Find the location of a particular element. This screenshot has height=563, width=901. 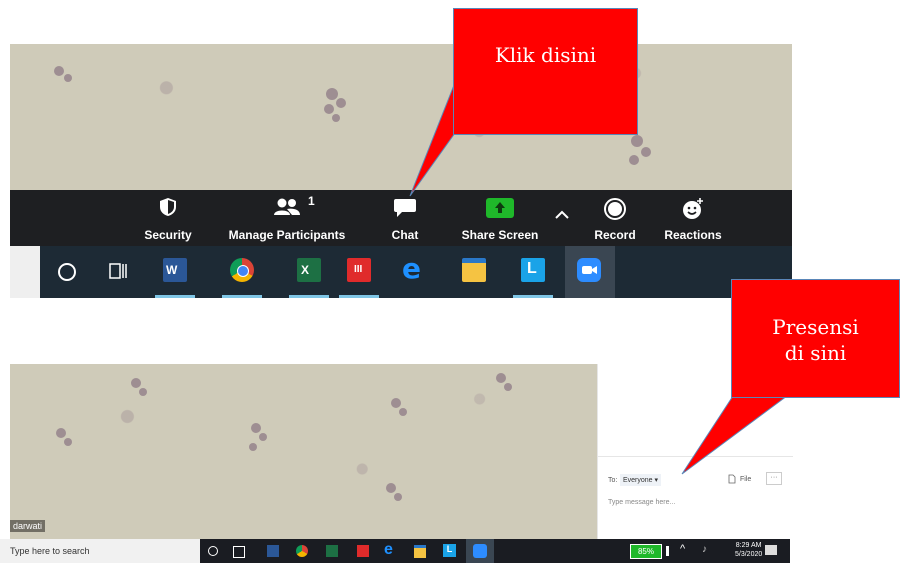

excel-icon is located at coordinates (332, 551).